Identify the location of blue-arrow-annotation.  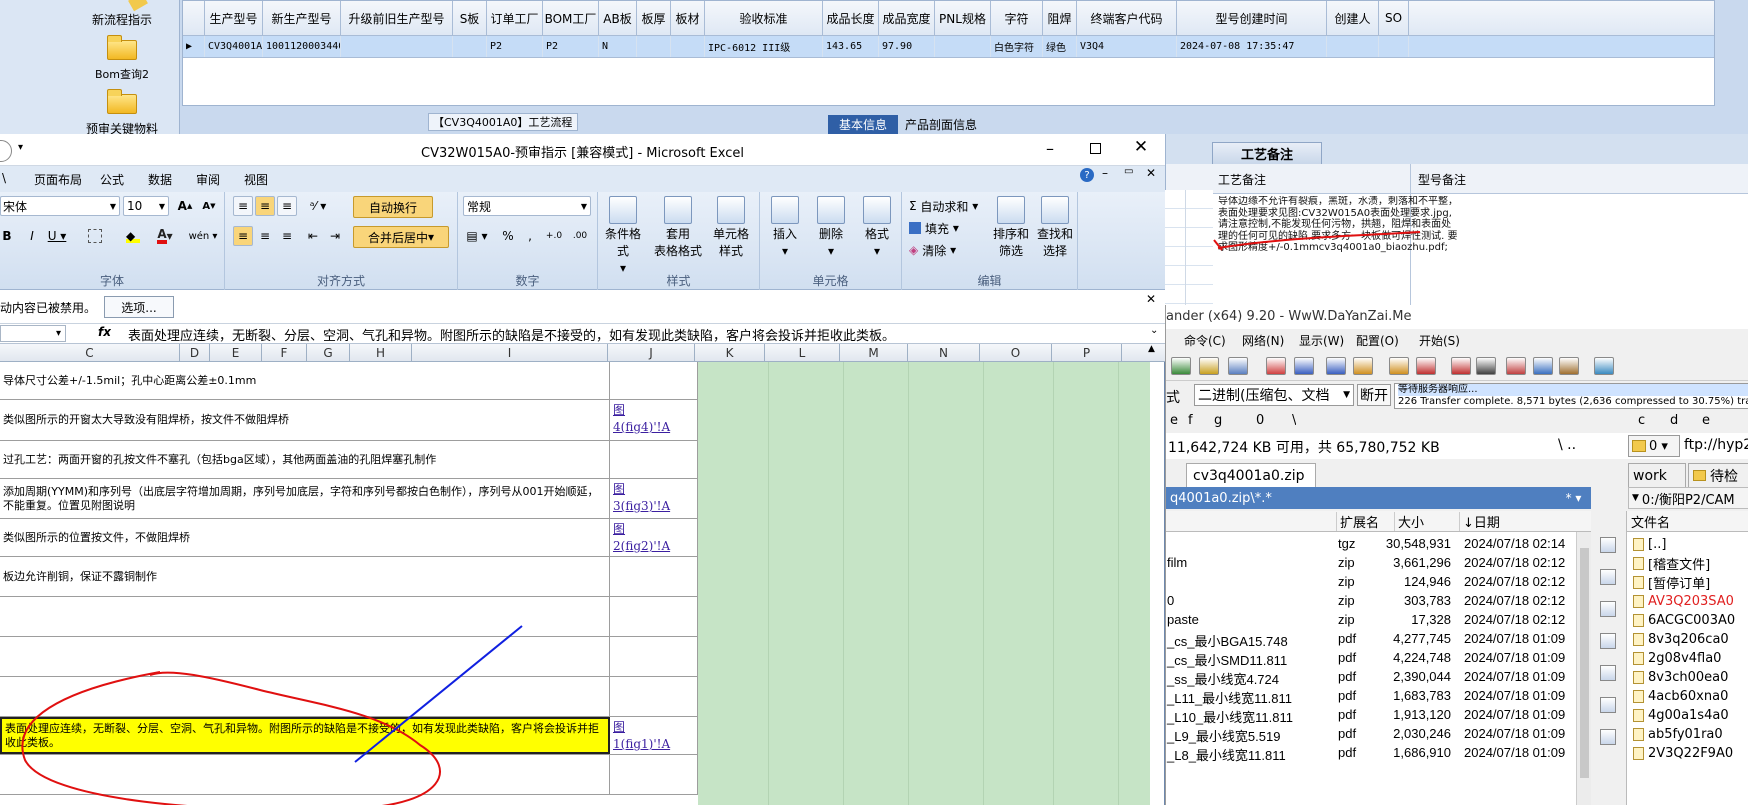
(438, 694).